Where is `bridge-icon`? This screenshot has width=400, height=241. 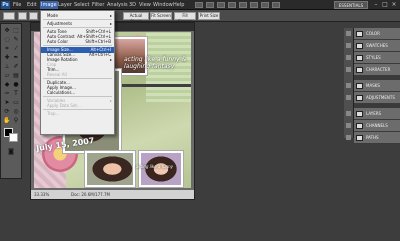
bridge-icon is located at coordinates (199, 5).